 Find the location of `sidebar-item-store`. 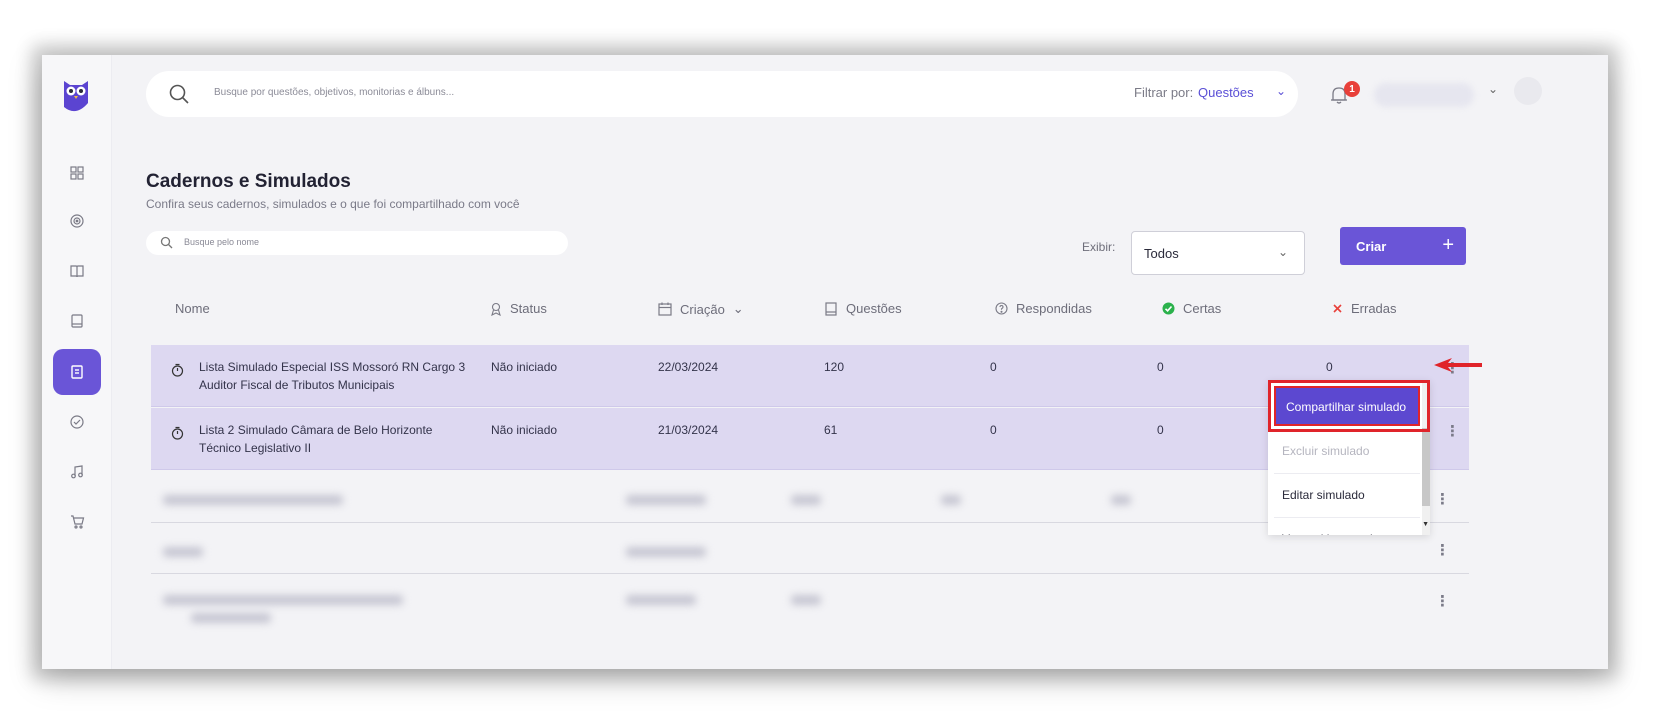

sidebar-item-store is located at coordinates (77, 522).